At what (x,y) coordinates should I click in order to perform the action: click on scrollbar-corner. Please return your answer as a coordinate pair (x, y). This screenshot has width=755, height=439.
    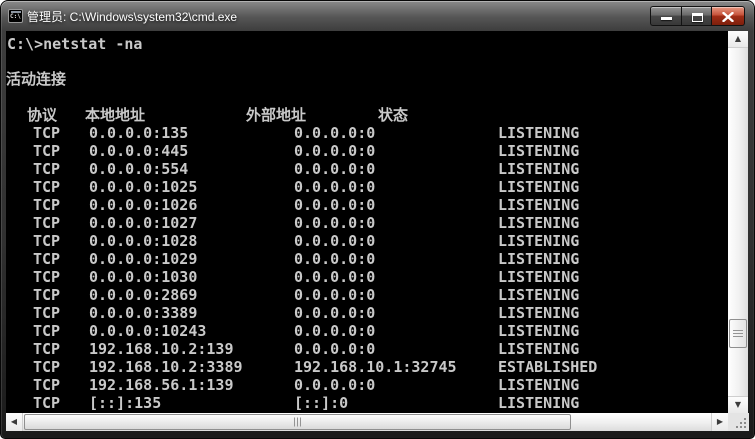
    Looking at the image, I should click on (738, 422).